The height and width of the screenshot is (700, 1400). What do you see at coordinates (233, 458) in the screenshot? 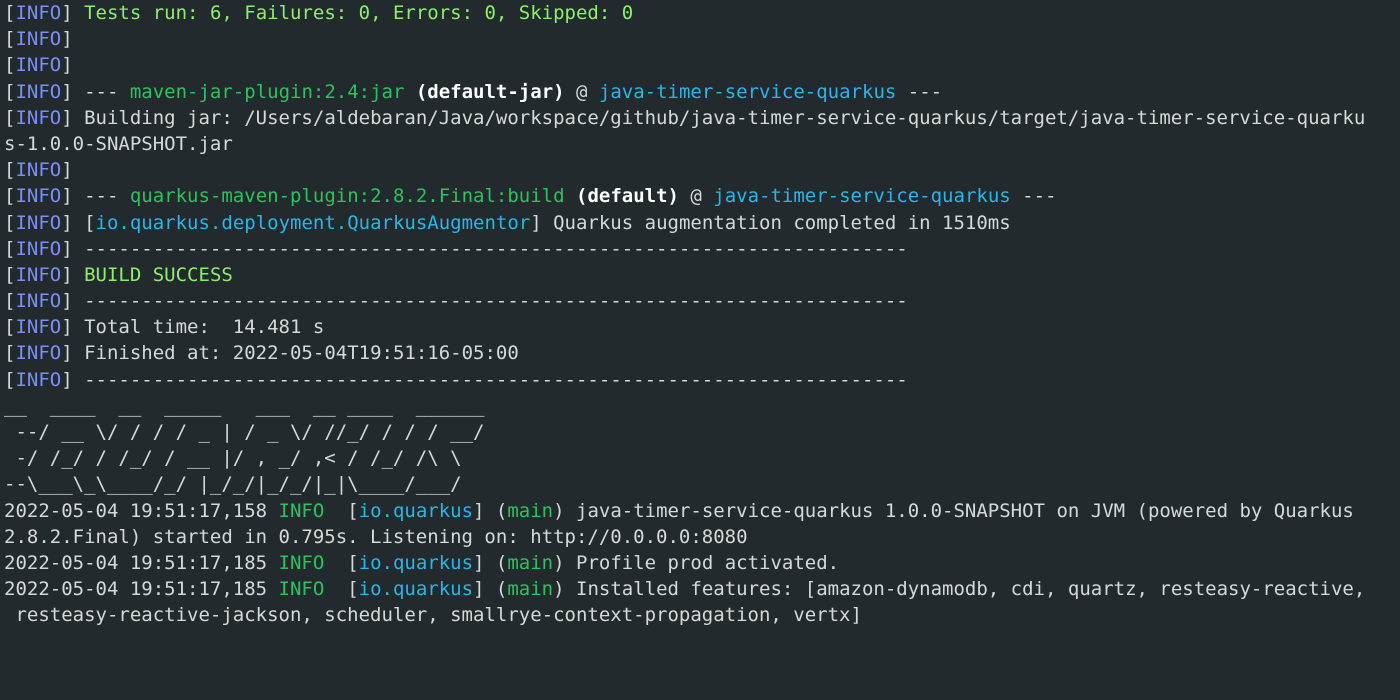
I see `terminal-text-segment: -/ /_/ / /_/ / __ |/ , _/ ,< / /_/ /\ \` at bounding box center [233, 458].